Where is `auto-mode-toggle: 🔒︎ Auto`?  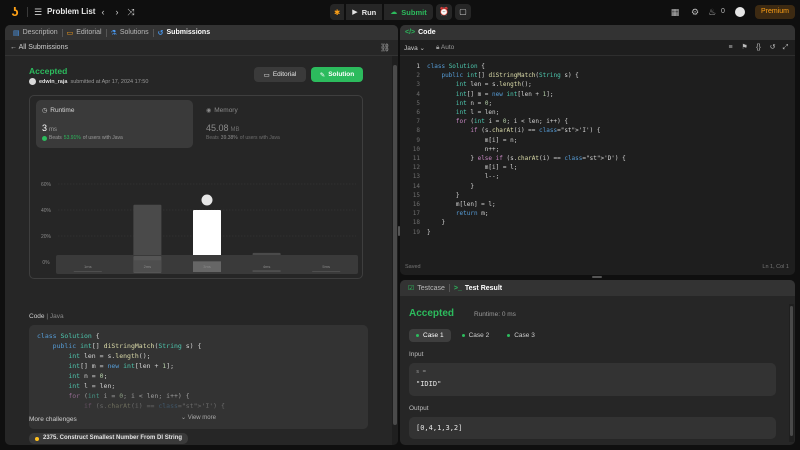 auto-mode-toggle: 🔒︎ Auto is located at coordinates (445, 48).